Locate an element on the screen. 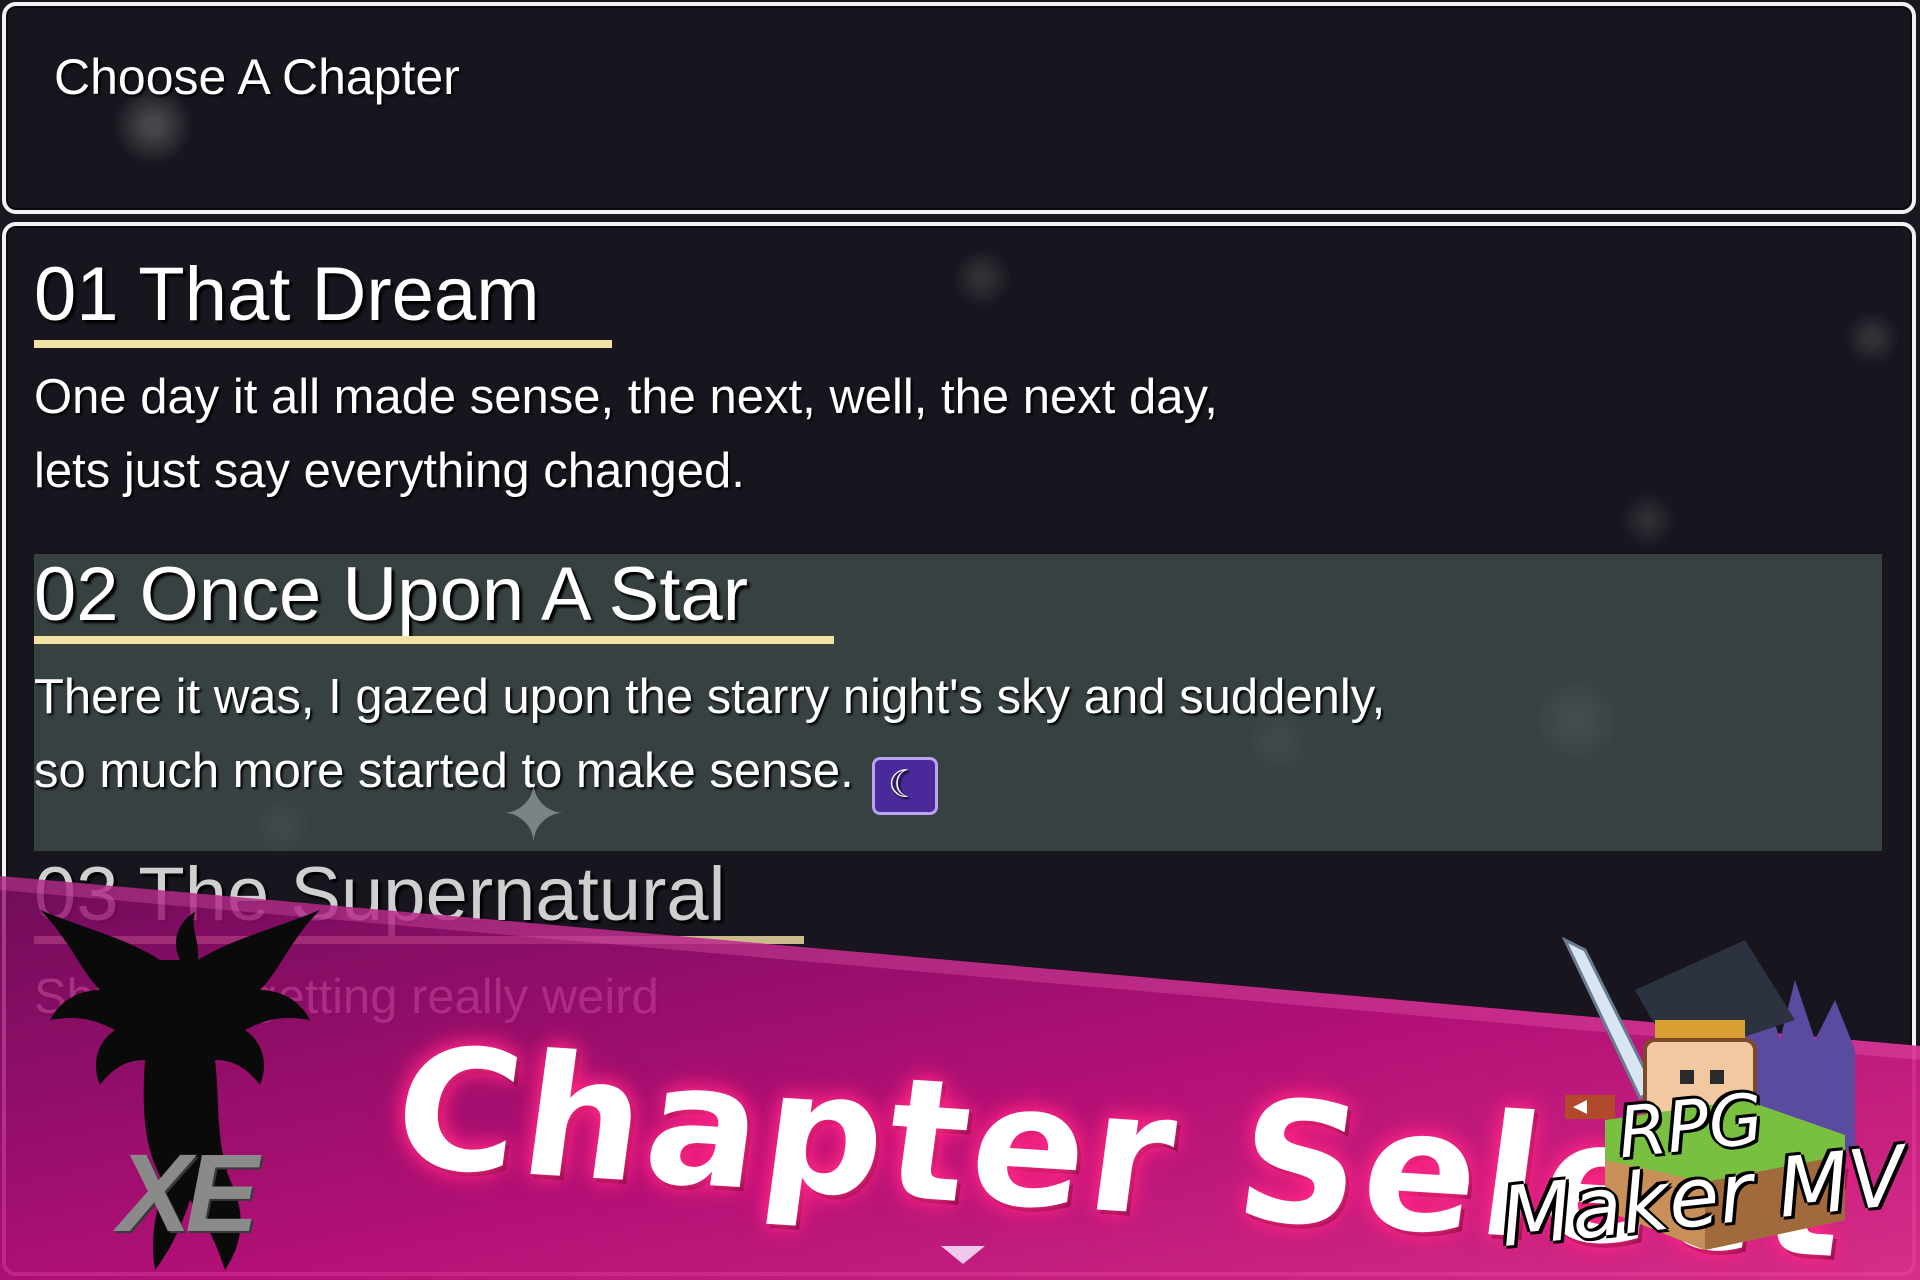  chapter-description-line-2: lets just say everything changed. is located at coordinates (389, 471).